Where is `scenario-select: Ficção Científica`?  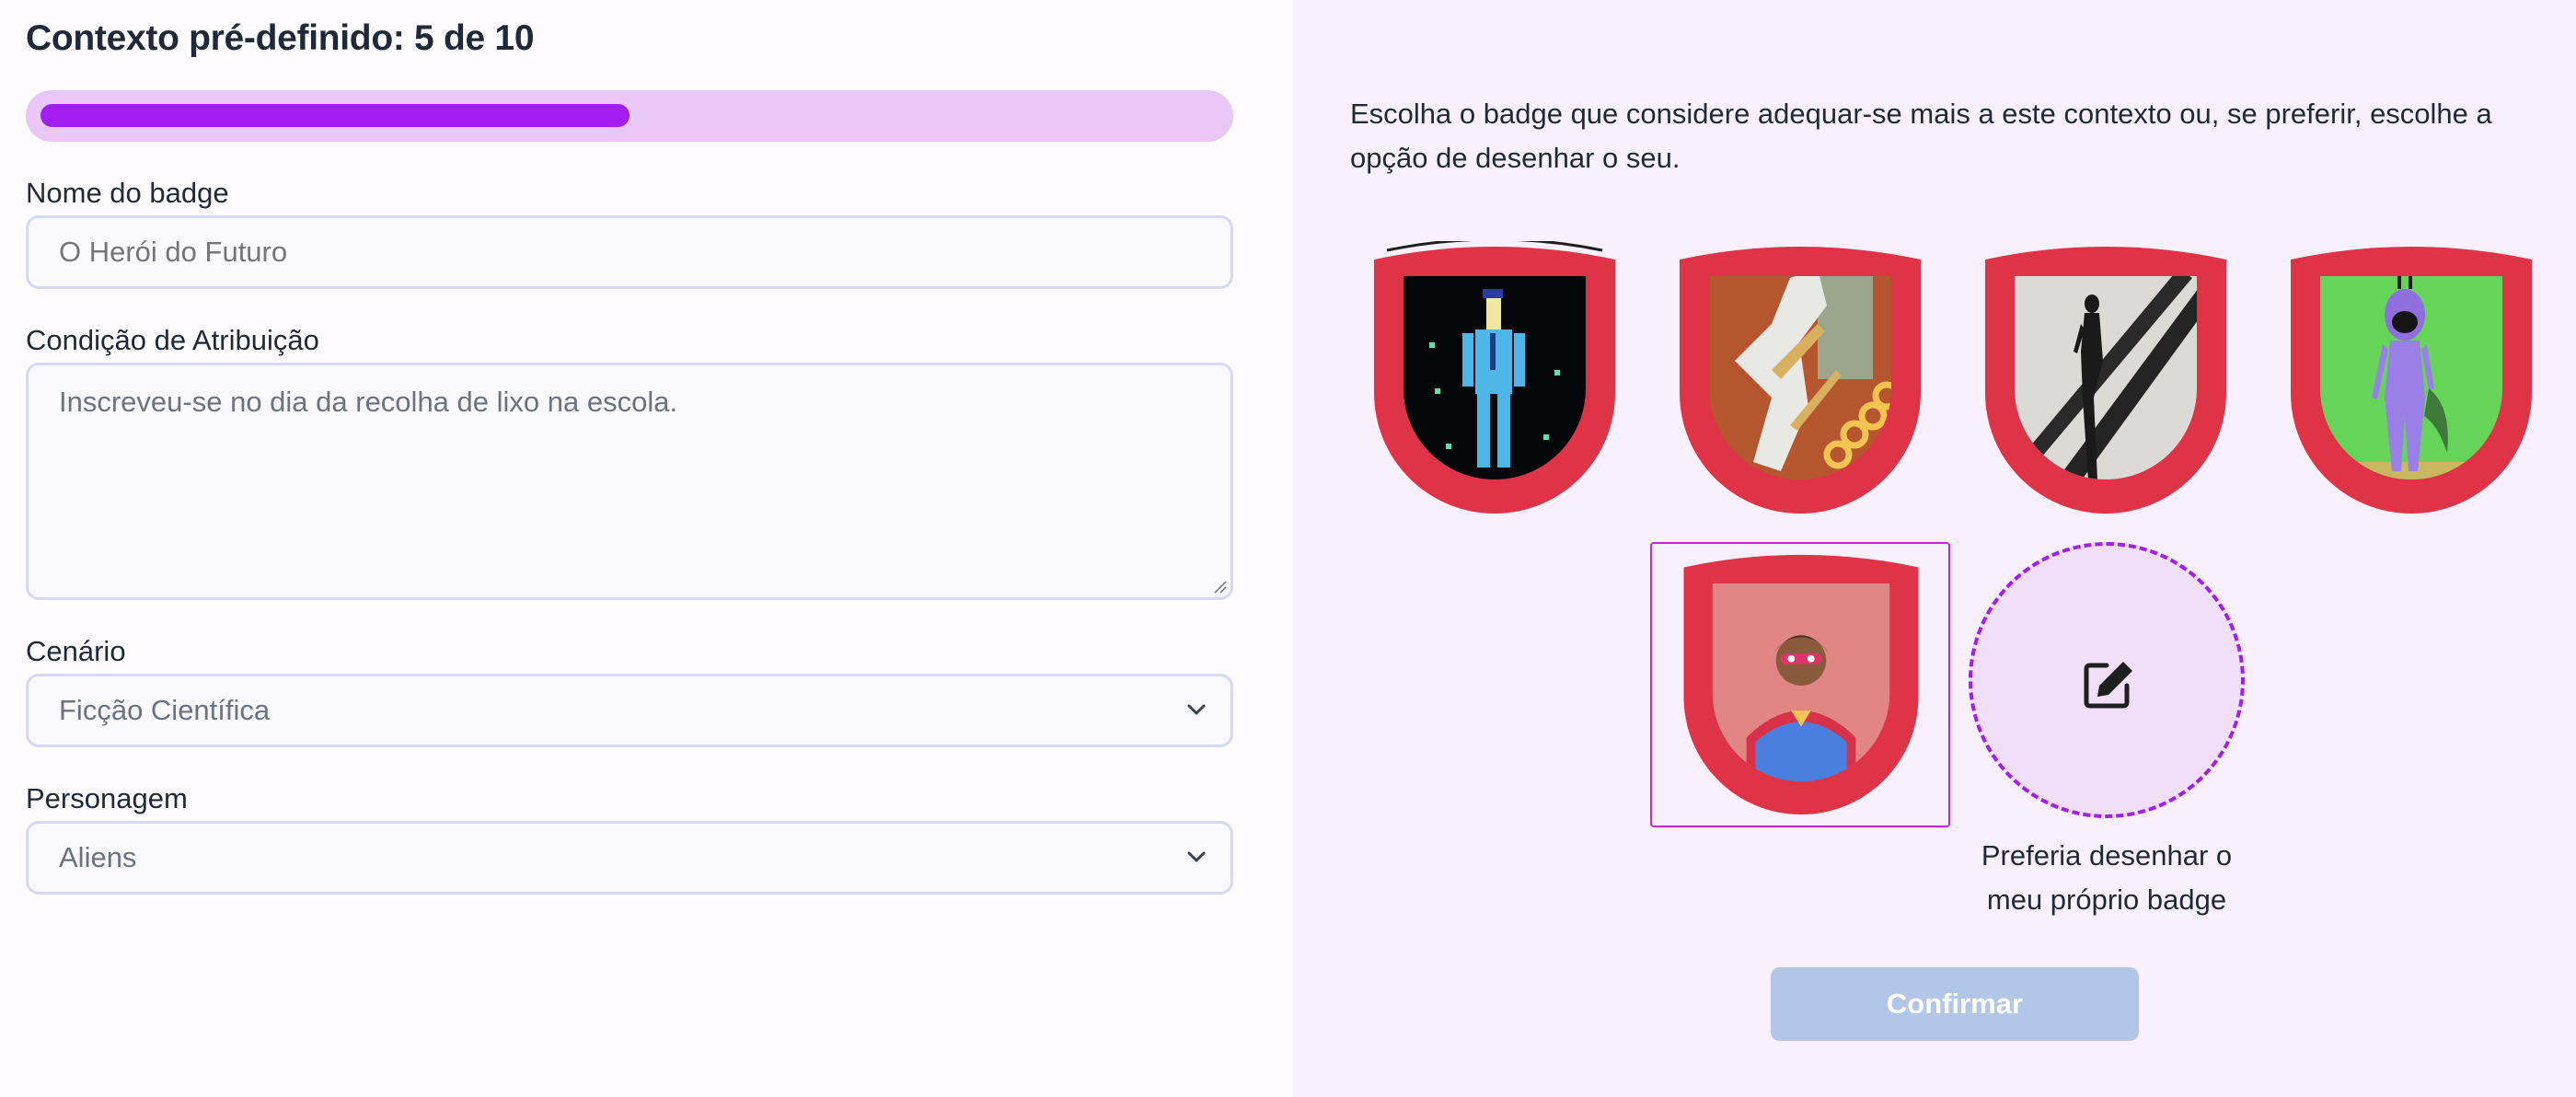
scenario-select: Ficção Científica is located at coordinates (629, 710).